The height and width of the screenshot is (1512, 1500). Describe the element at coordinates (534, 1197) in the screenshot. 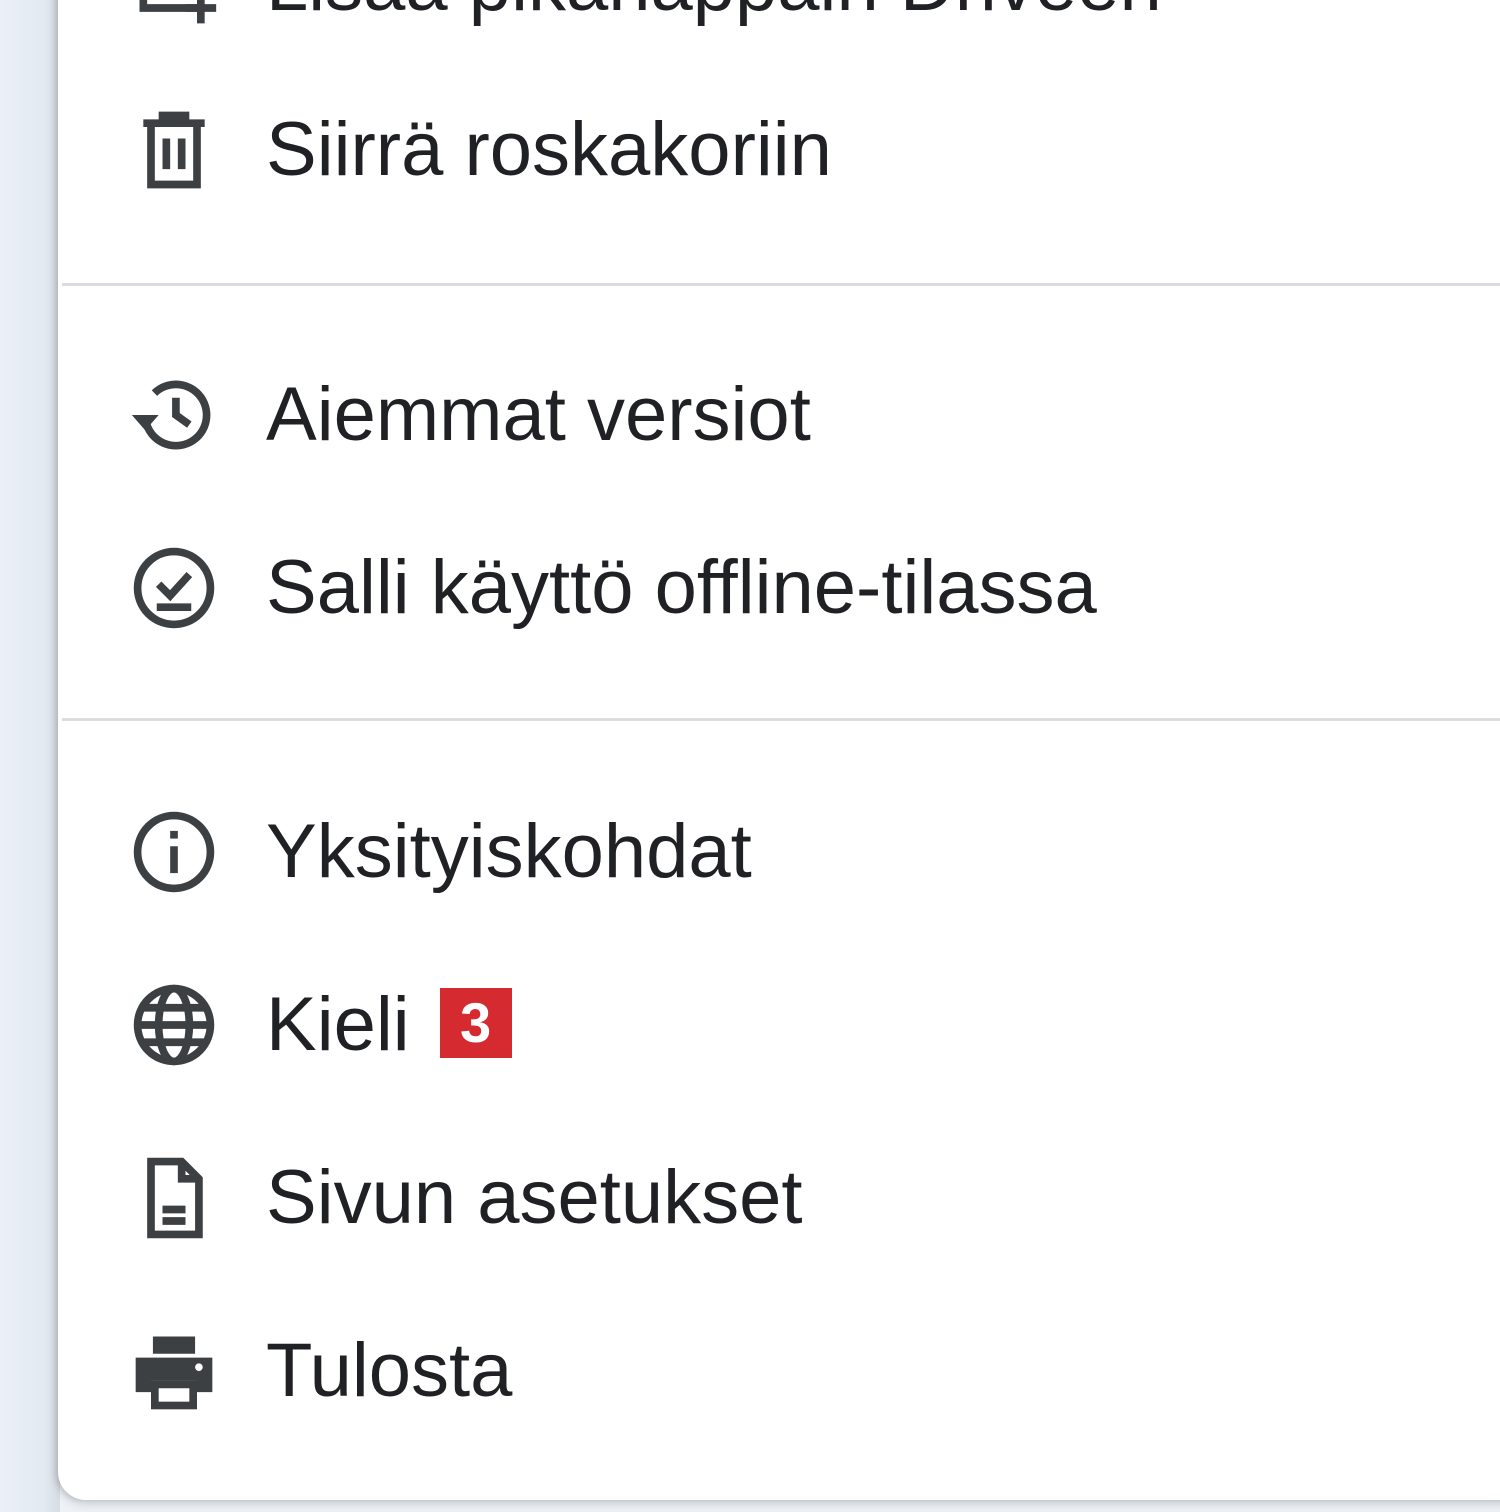

I see `menu-item-label: Sivun asetukset` at that location.